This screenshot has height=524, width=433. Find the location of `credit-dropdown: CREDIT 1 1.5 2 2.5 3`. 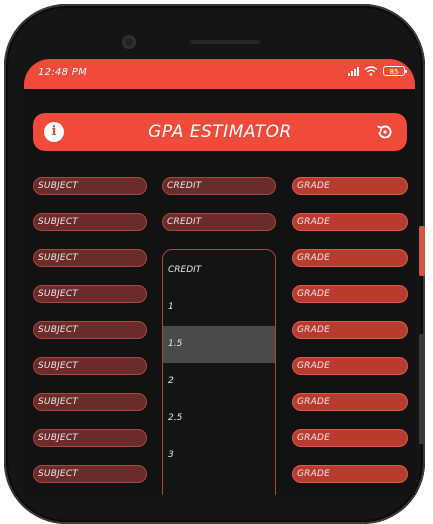

credit-dropdown: CREDIT 1 1.5 2 2.5 3 is located at coordinates (219, 372).